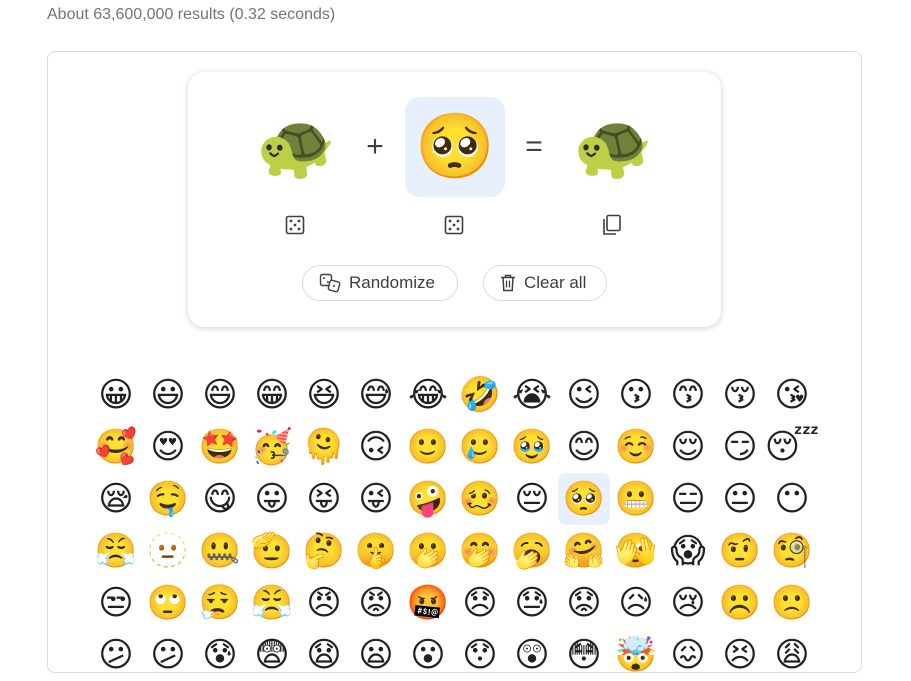  Describe the element at coordinates (324, 603) in the screenshot. I see `emoji-option: 😠` at that location.